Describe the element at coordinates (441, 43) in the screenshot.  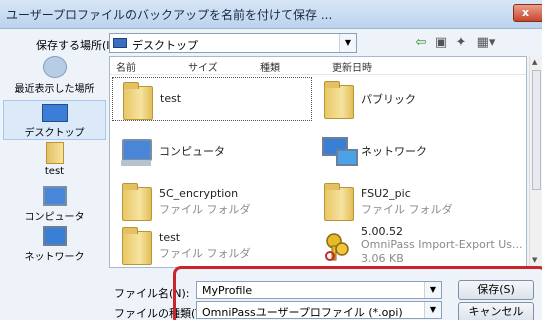
I see `up-folder-icon: ▣` at that location.